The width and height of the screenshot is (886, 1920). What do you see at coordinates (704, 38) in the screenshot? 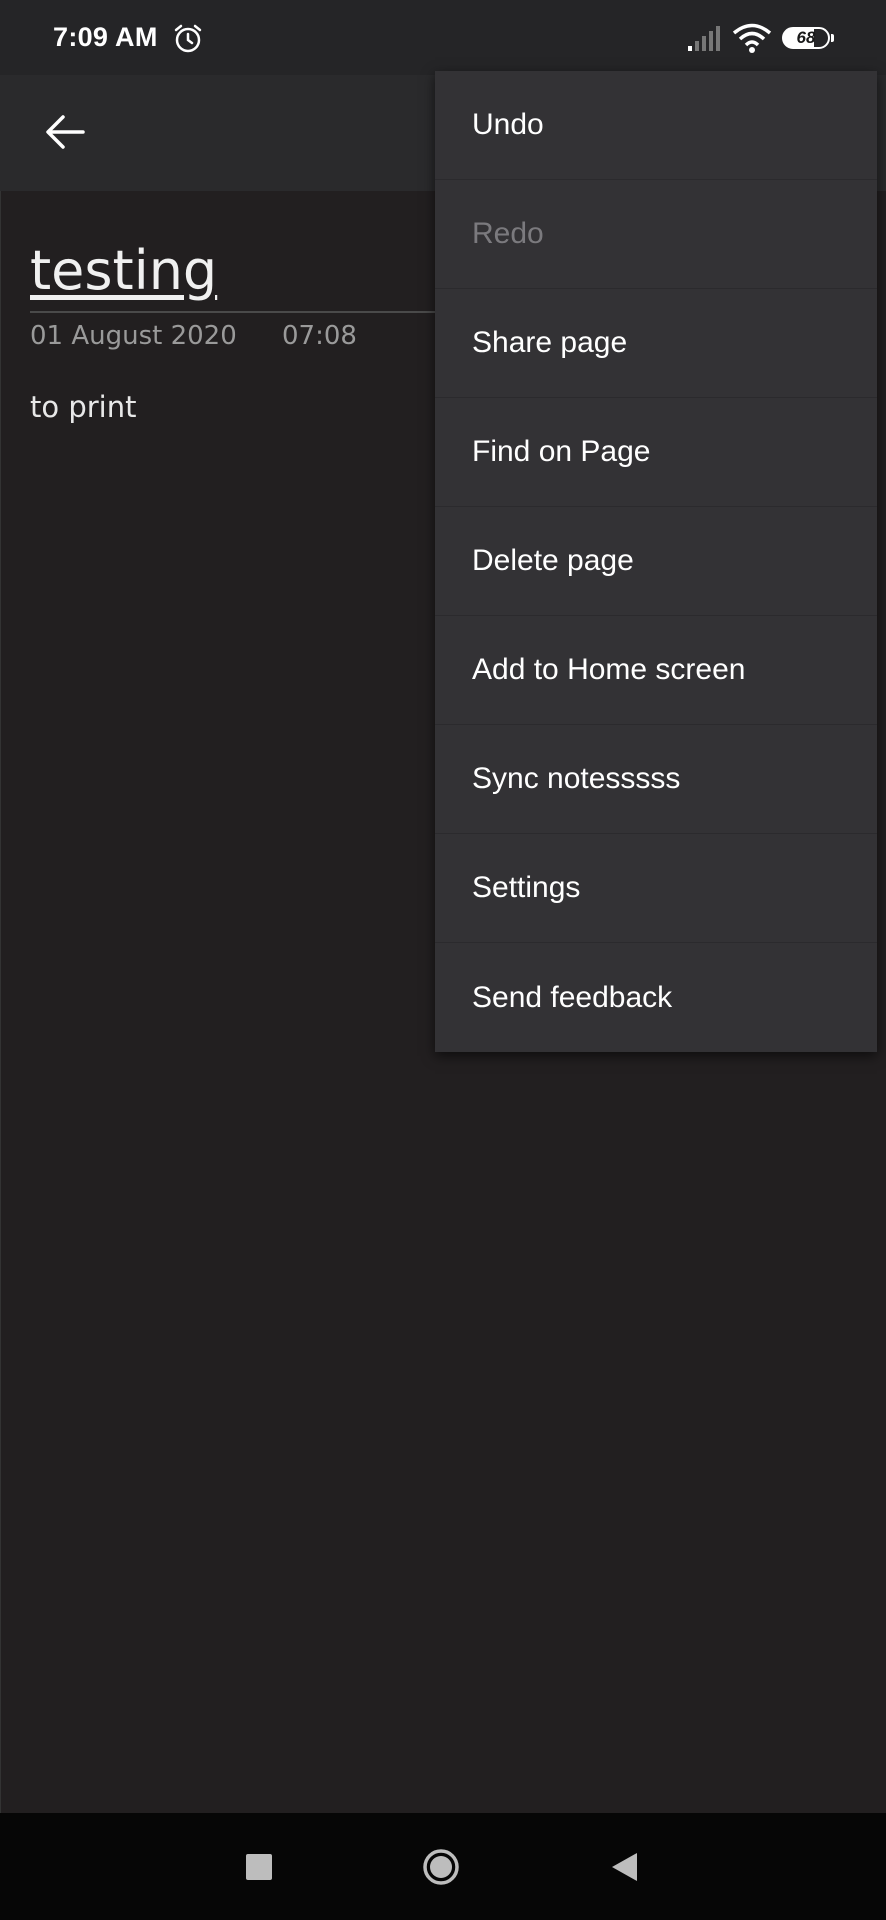
I see `signal-icon` at bounding box center [704, 38].